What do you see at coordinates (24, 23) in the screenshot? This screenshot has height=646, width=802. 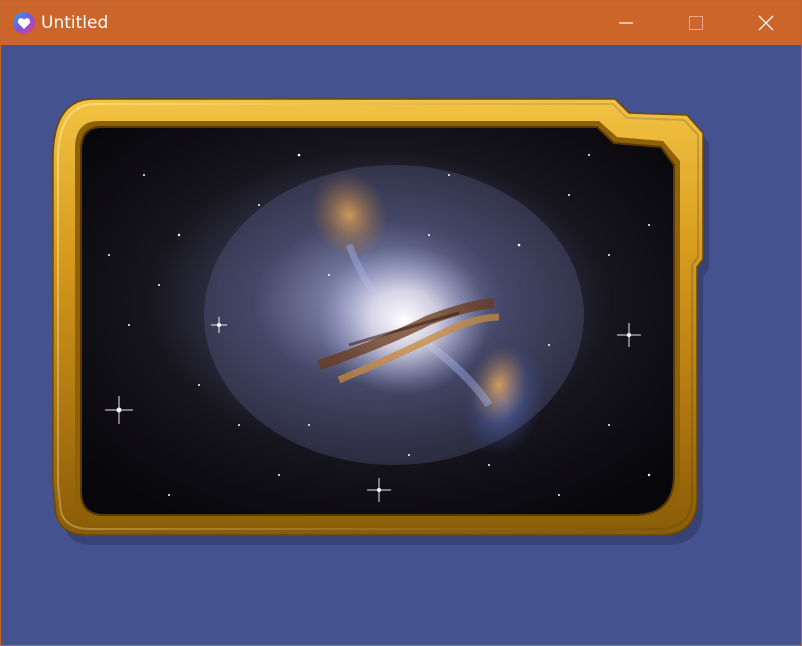 I see `heart-app-icon` at bounding box center [24, 23].